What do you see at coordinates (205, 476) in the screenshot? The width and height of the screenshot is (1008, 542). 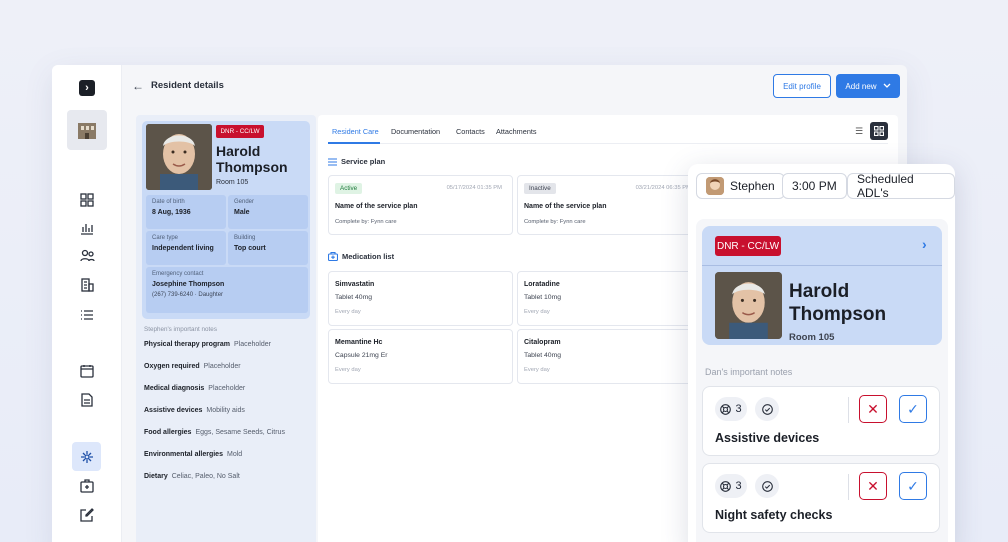 I see `note-value: Celiac, Paleo, No Salt` at bounding box center [205, 476].